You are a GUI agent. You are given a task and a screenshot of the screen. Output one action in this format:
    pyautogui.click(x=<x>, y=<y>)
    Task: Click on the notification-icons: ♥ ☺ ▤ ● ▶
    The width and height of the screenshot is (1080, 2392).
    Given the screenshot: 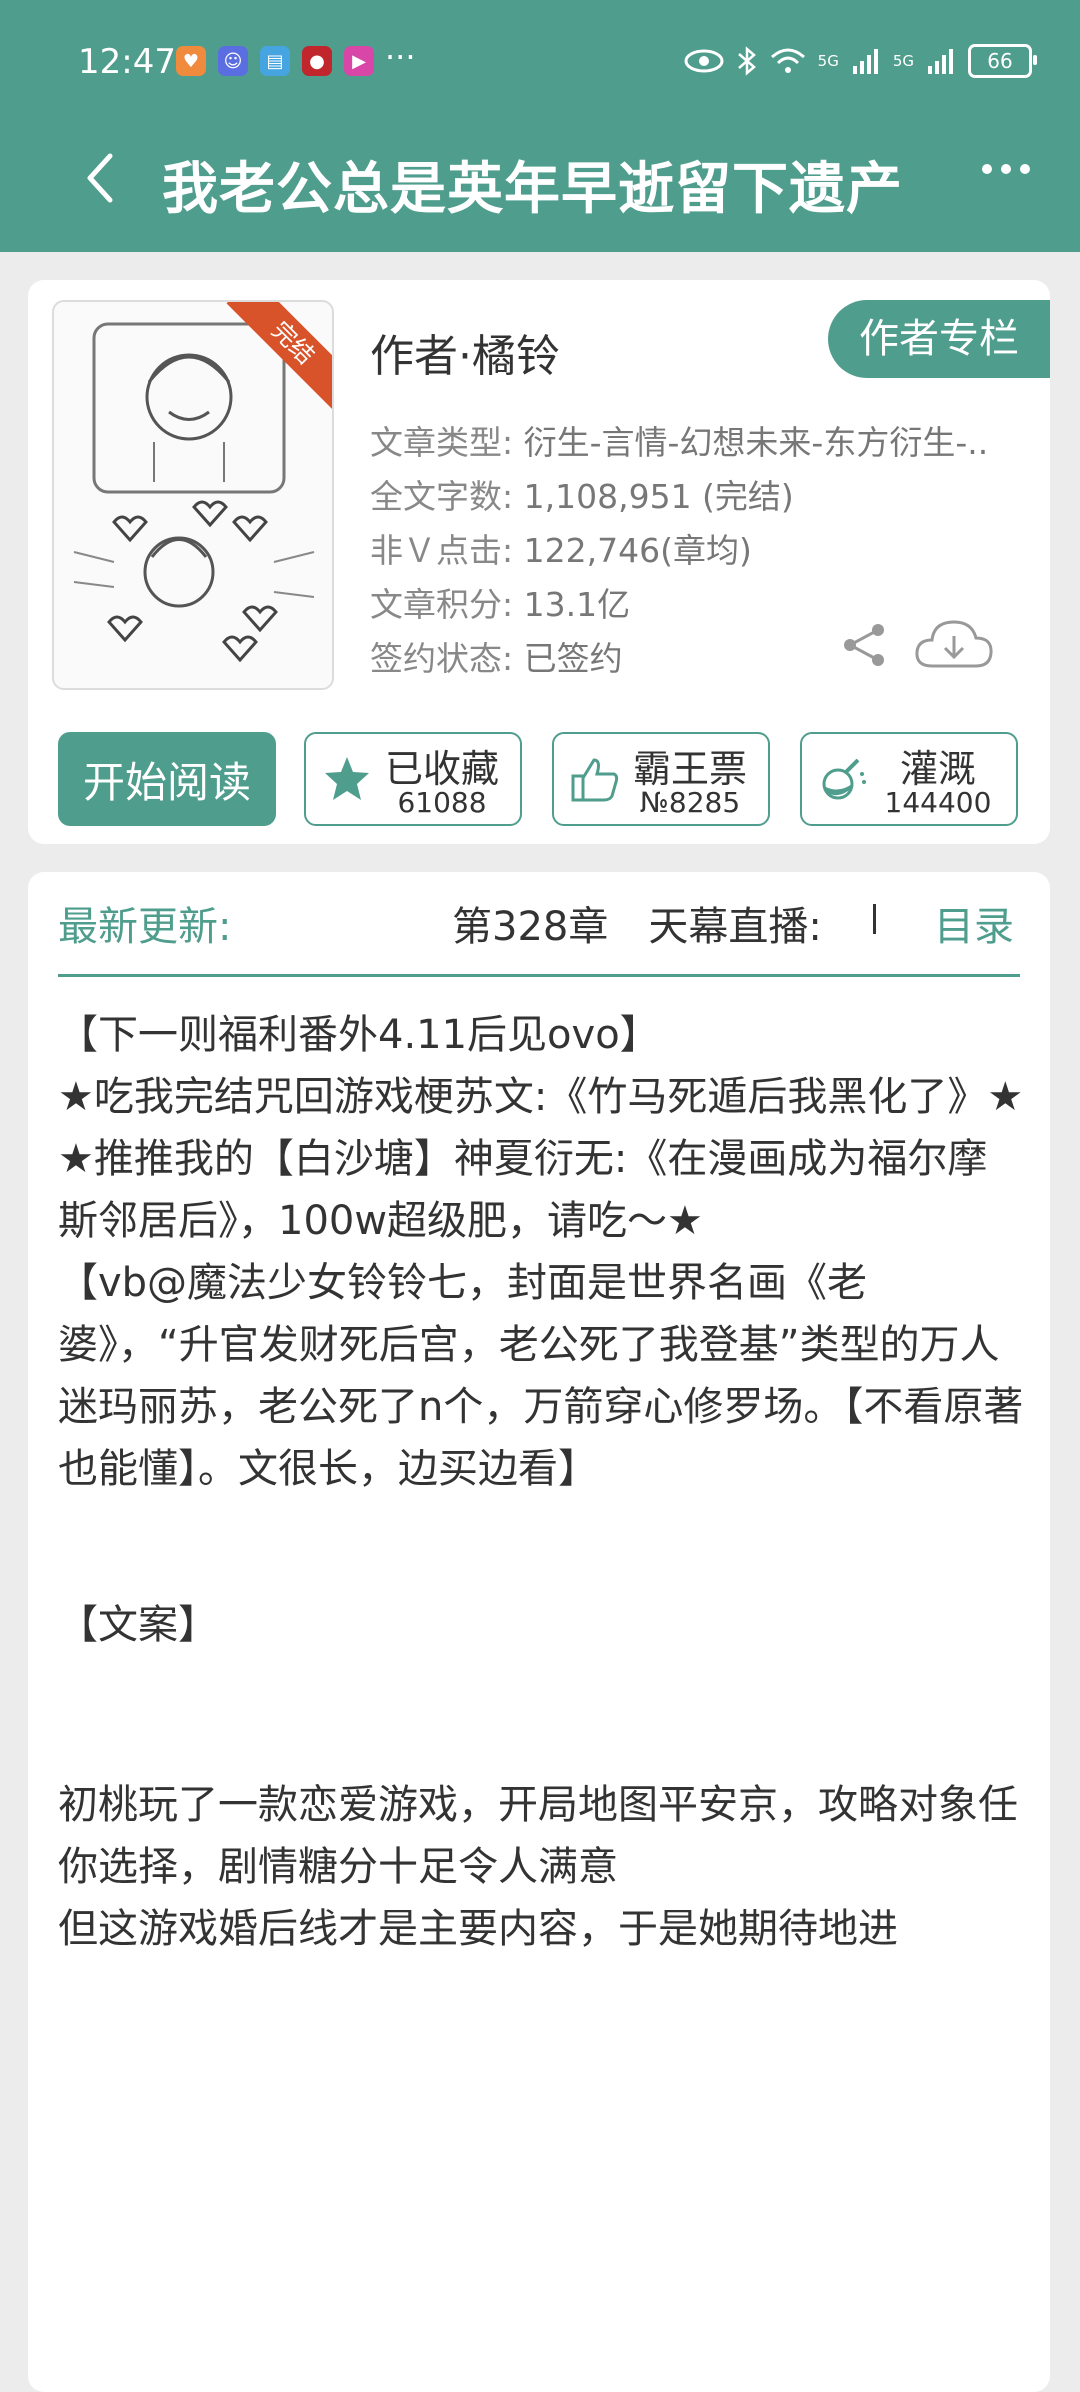 What is the action you would take?
    pyautogui.click(x=275, y=61)
    